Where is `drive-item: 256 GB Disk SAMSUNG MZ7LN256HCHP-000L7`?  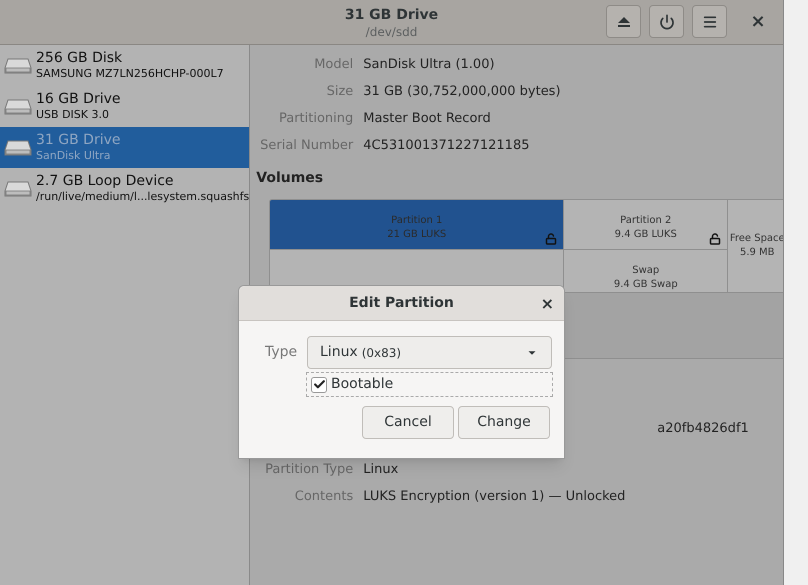
drive-item: 256 GB Disk SAMSUNG MZ7LN256HCHP-000L7 is located at coordinates (125, 65).